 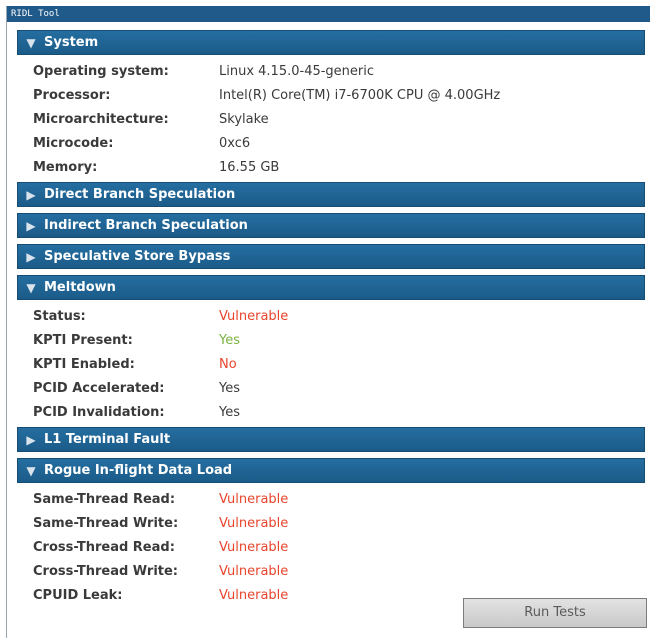 What do you see at coordinates (104, 499) in the screenshot?
I see `same-thread-read-label: Same-Thread Read:` at bounding box center [104, 499].